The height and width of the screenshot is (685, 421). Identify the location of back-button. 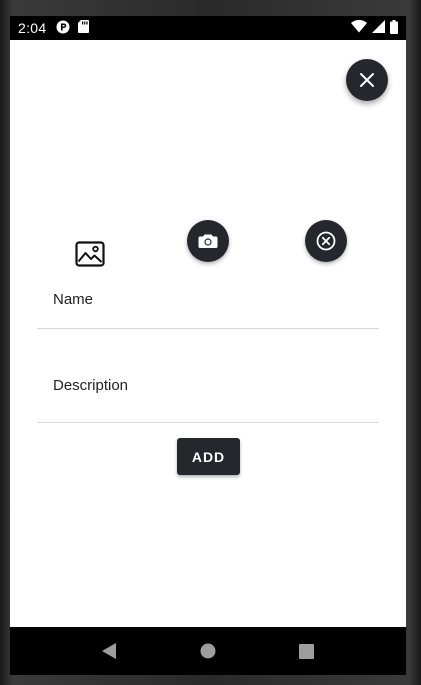
(109, 651).